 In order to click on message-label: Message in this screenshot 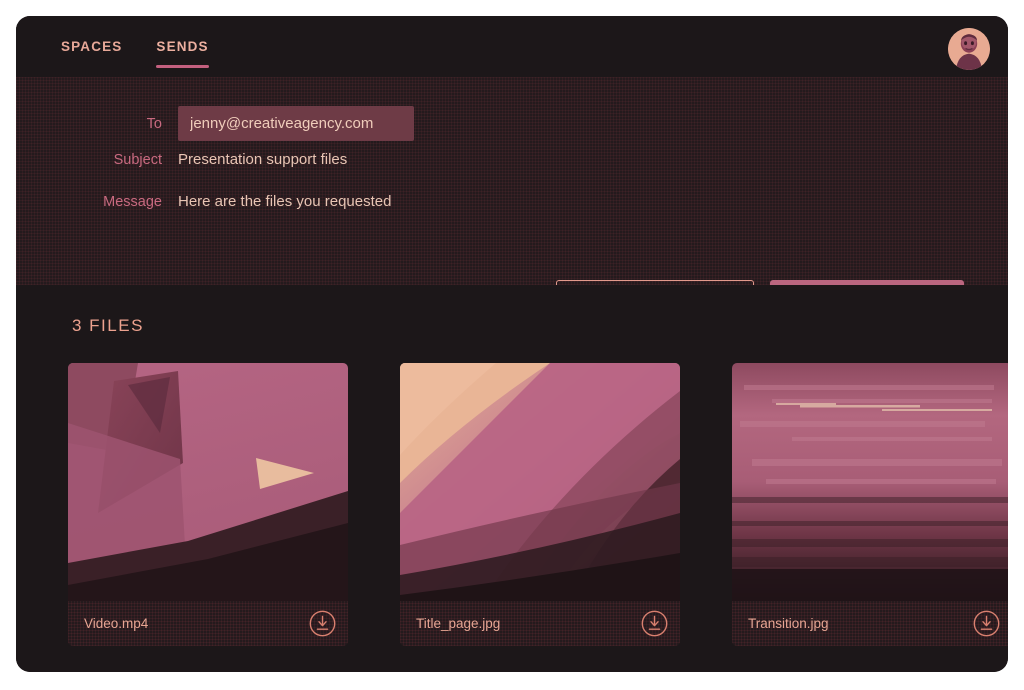, I will do `click(132, 201)`.